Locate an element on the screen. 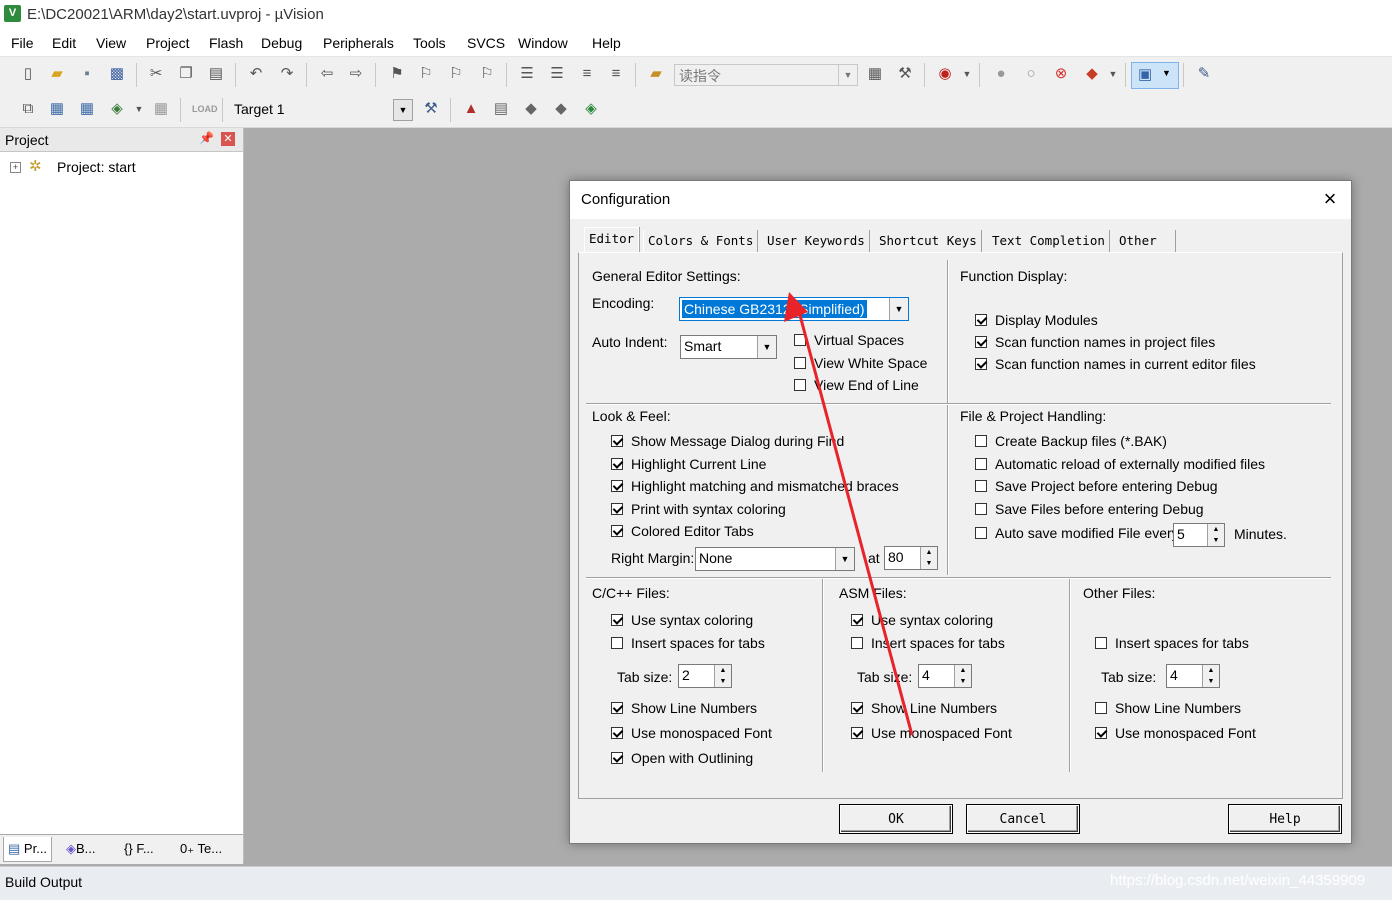 This screenshot has width=1392, height=900. menu-tools: Tools is located at coordinates (429, 43).